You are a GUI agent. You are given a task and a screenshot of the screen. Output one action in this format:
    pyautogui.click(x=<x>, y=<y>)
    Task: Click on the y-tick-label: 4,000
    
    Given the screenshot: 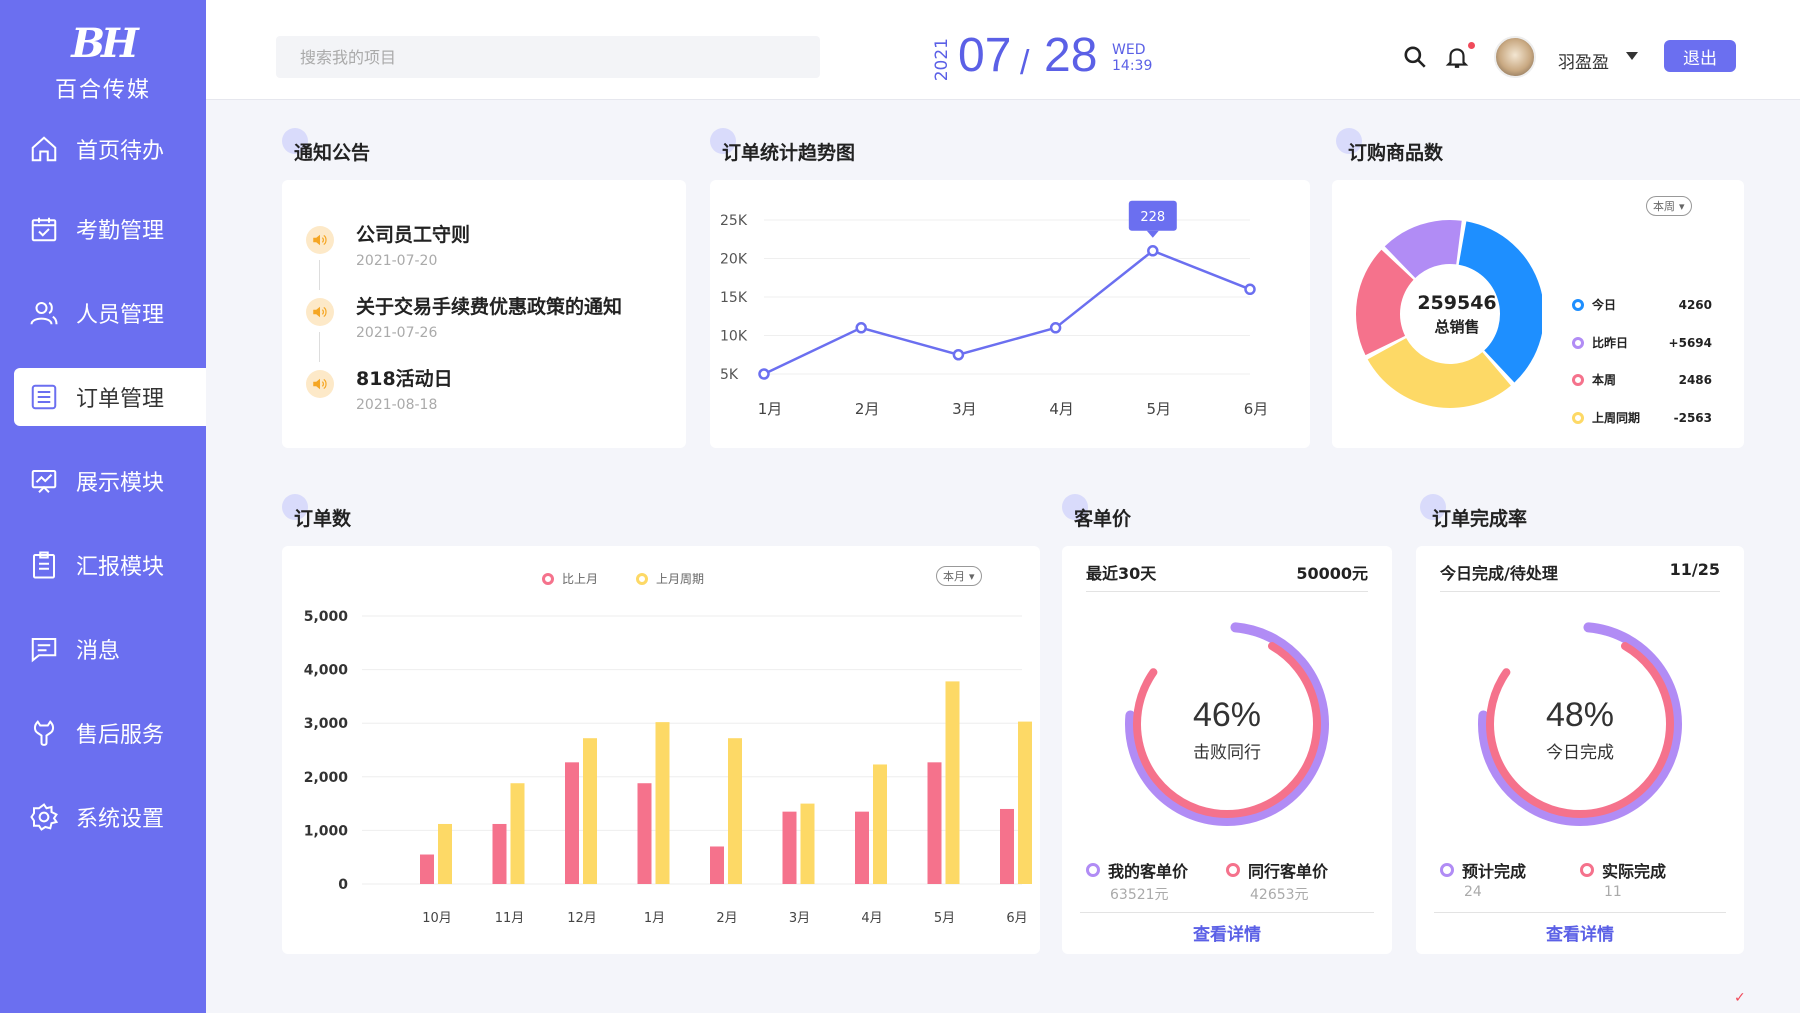 What is the action you would take?
    pyautogui.click(x=326, y=671)
    